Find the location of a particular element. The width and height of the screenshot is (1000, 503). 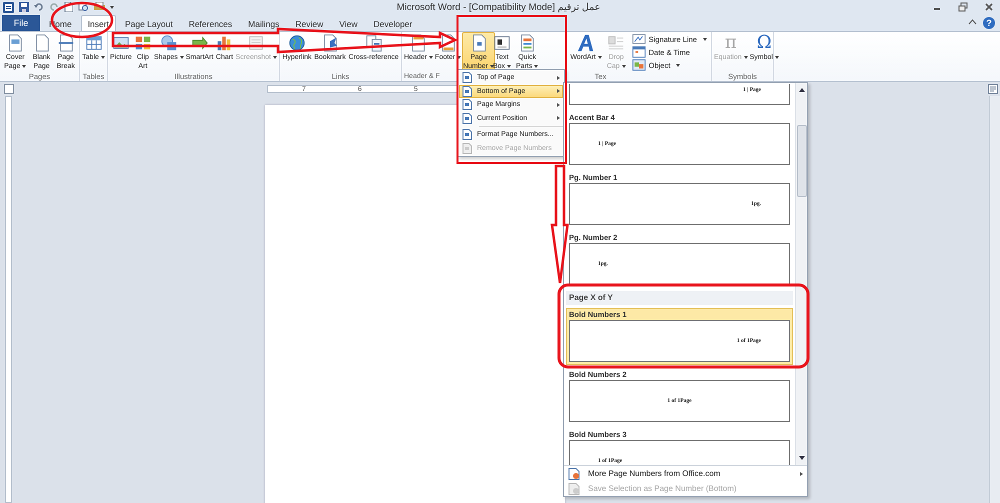

ribbon-tab: Mailings is located at coordinates (263, 23).